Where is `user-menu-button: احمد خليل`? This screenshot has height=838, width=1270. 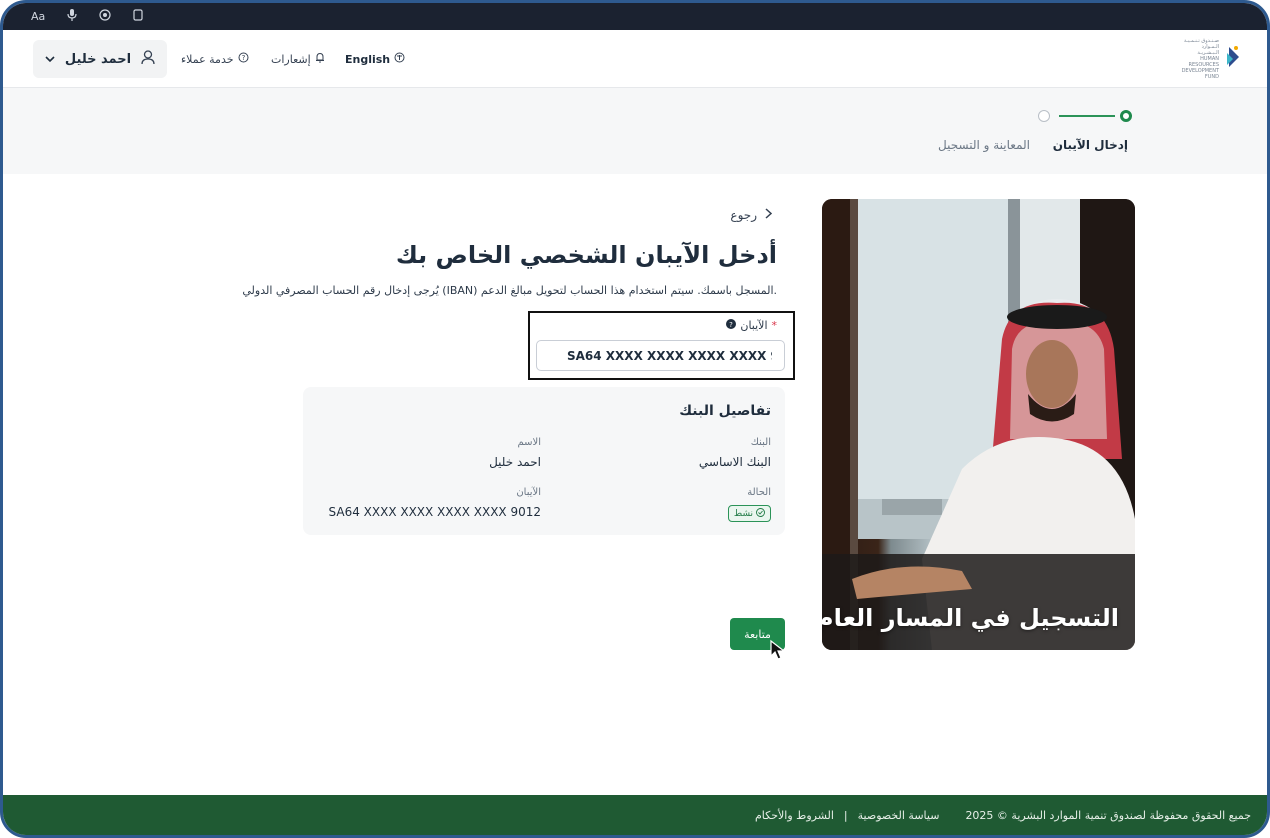
user-menu-button: احمد خليل is located at coordinates (100, 59).